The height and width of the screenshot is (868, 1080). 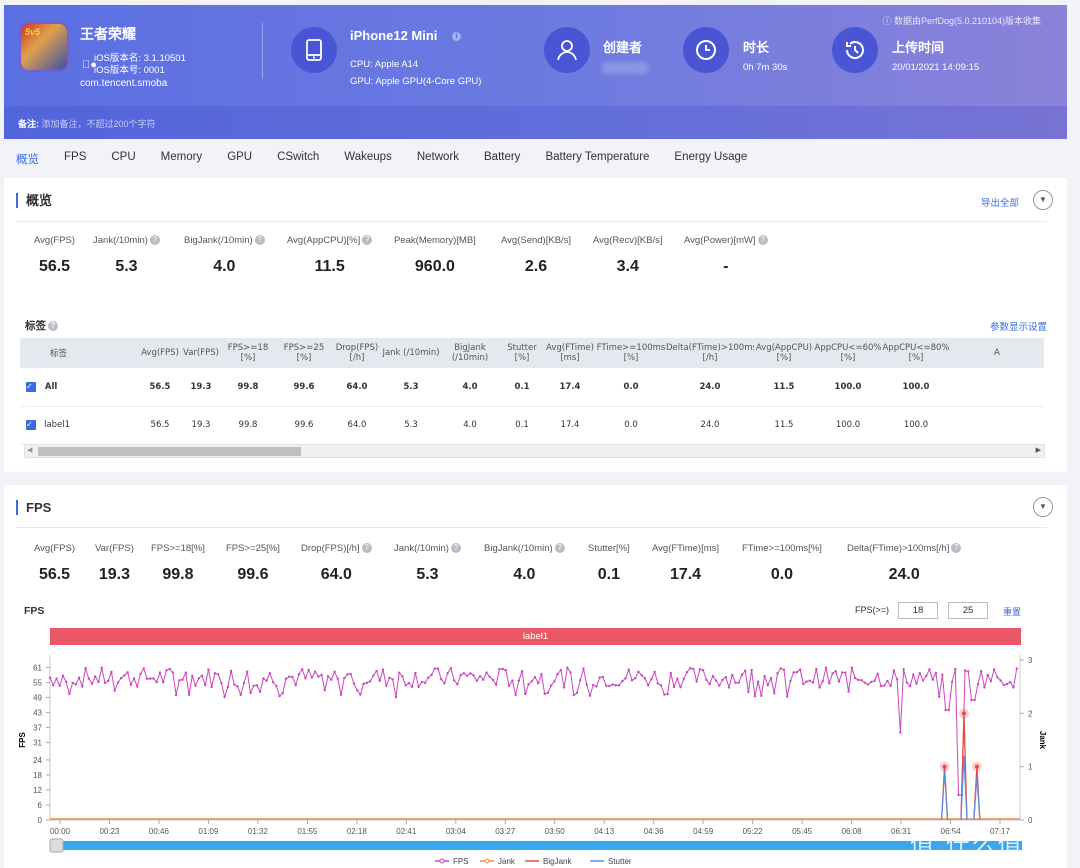 I want to click on legend-item-stutter: Stutter, so click(x=620, y=861).